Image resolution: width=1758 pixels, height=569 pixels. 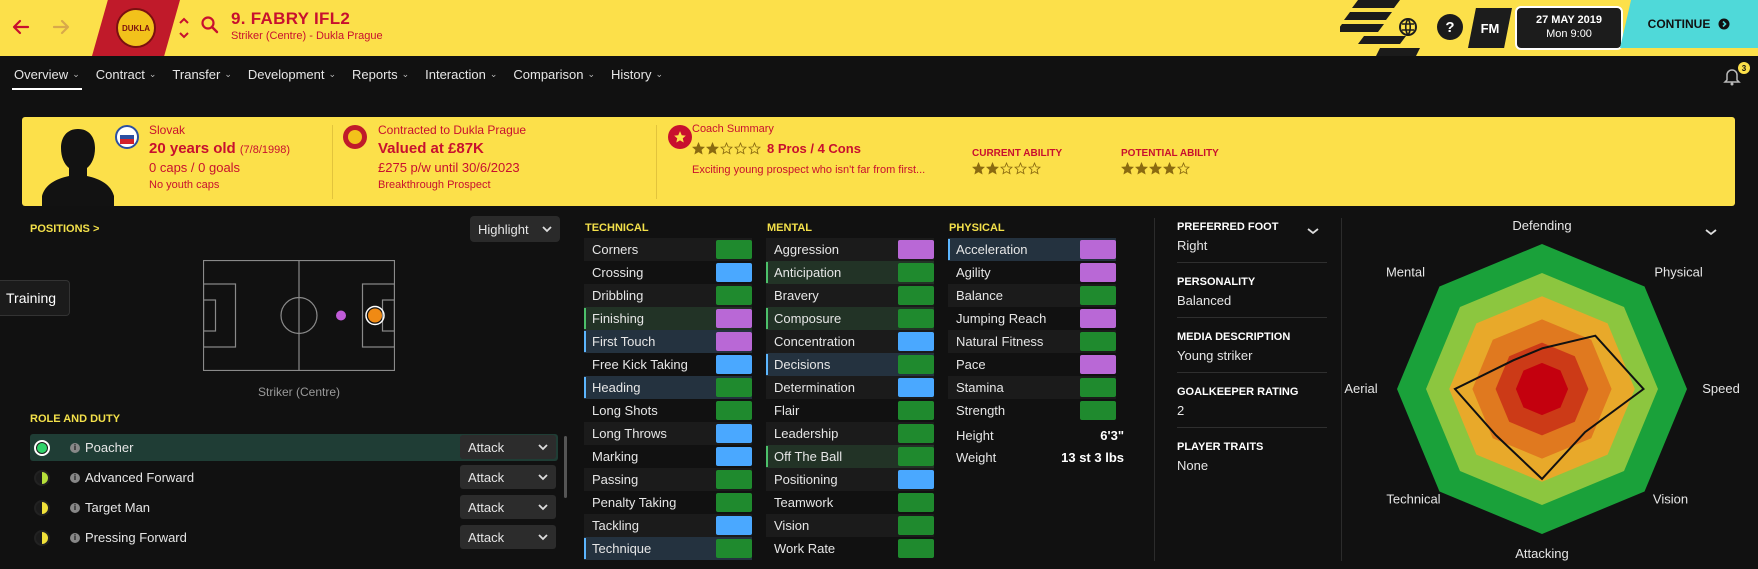 I want to click on date-label: 27 MAY 2019, so click(x=1569, y=20).